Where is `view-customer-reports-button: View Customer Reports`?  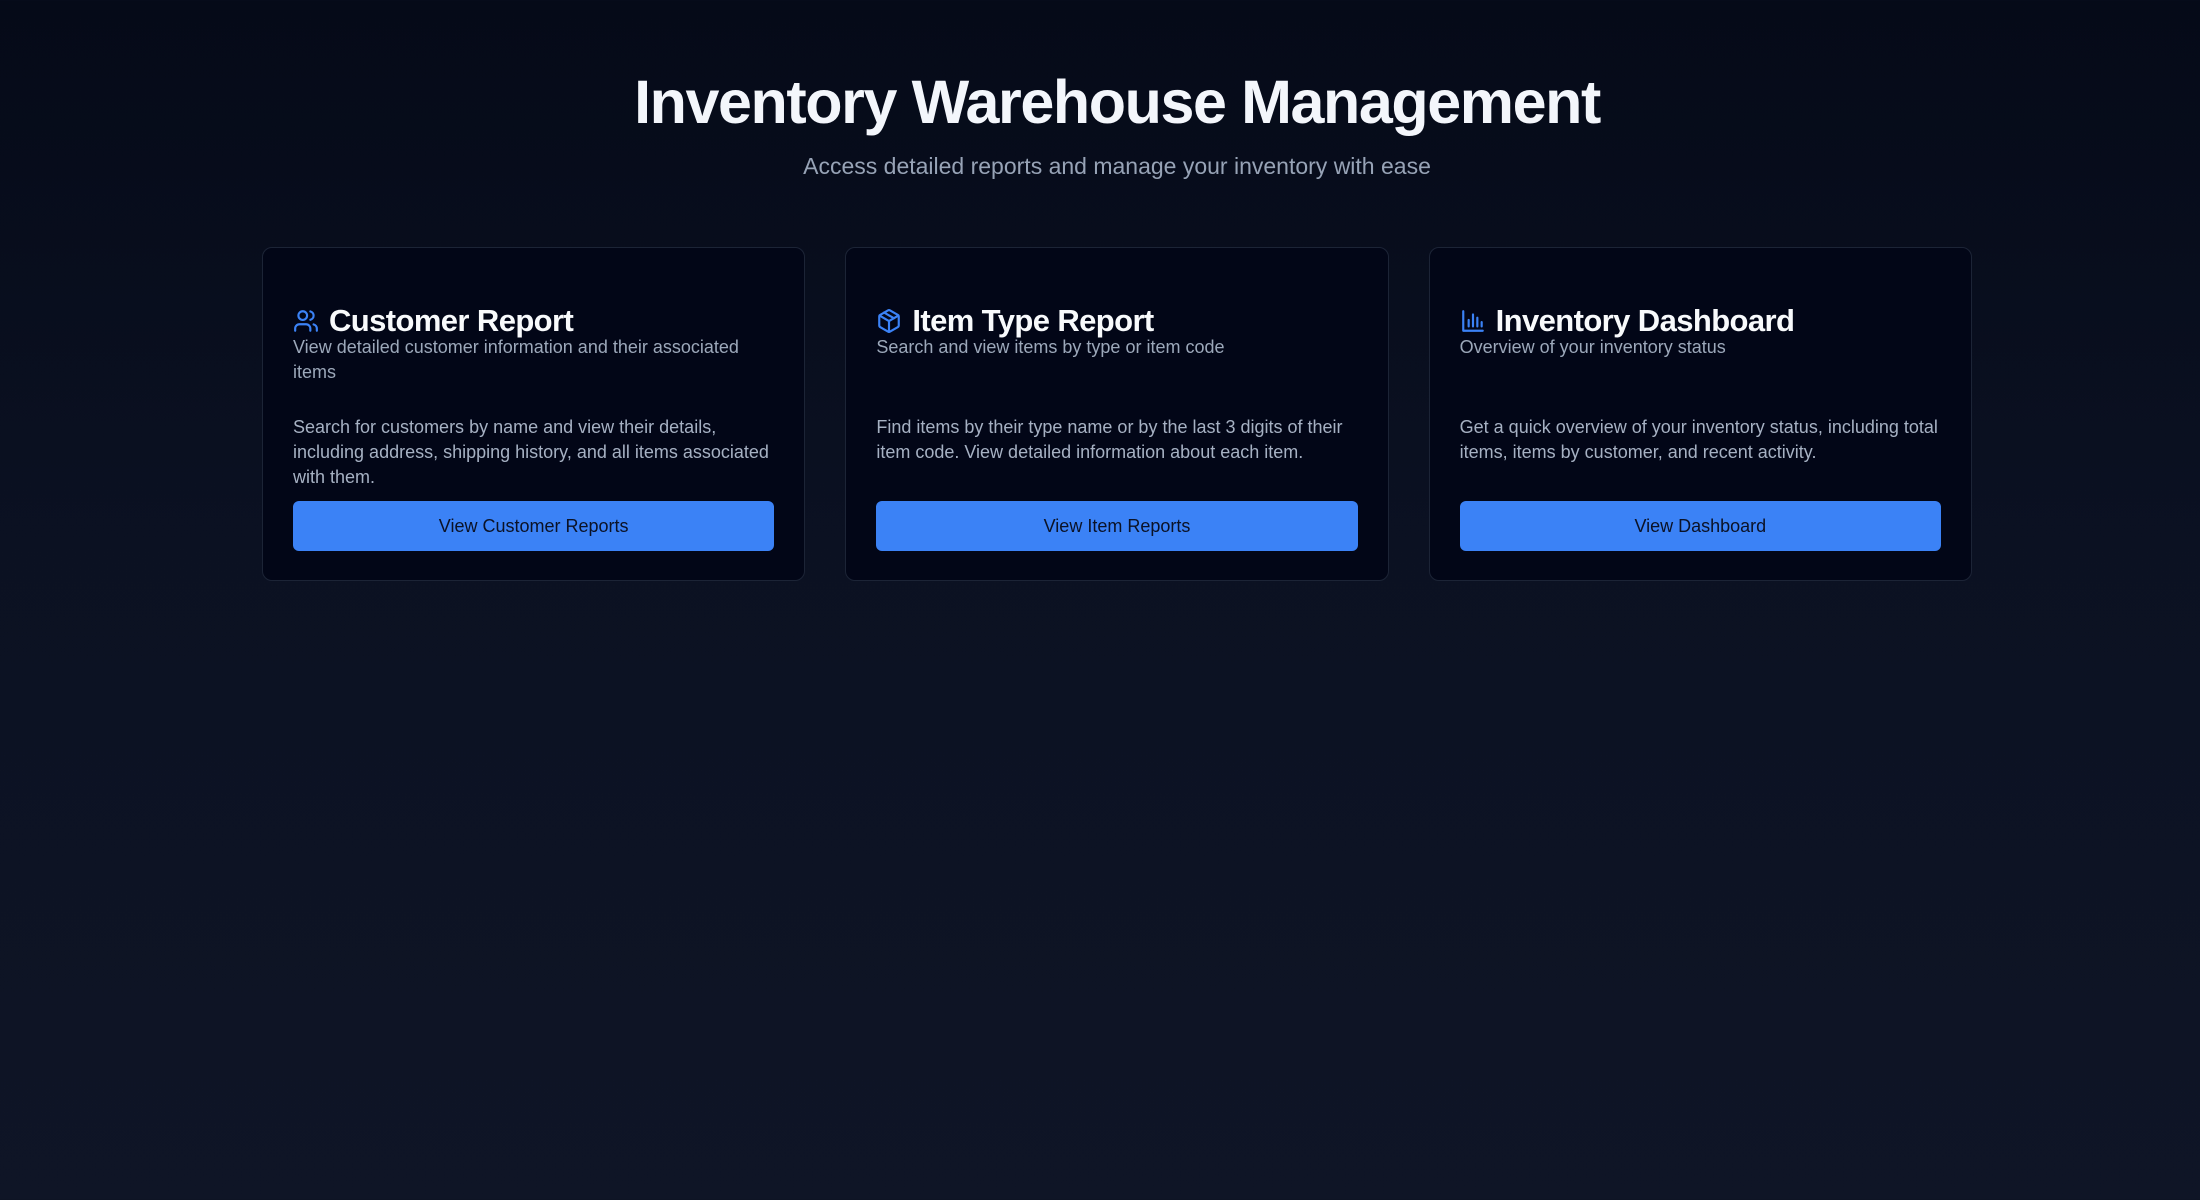 view-customer-reports-button: View Customer Reports is located at coordinates (534, 526).